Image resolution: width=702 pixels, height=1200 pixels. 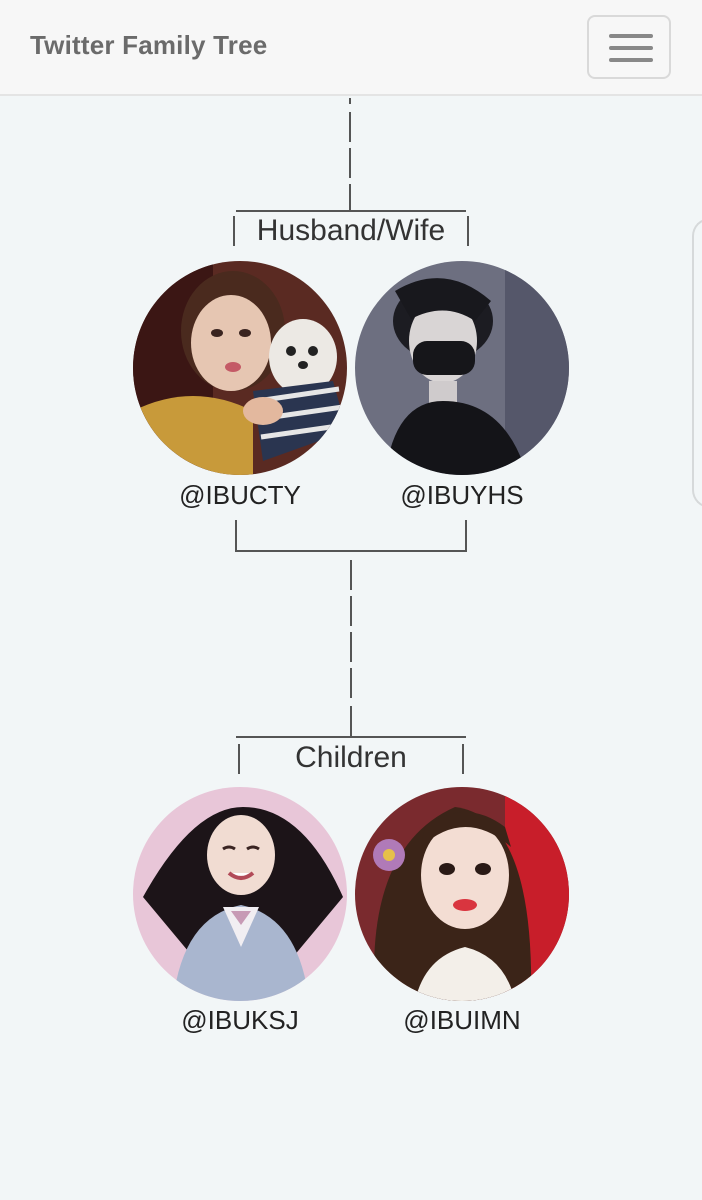 I want to click on profile-photo-girl-long-hair, so click(x=240, y=894).